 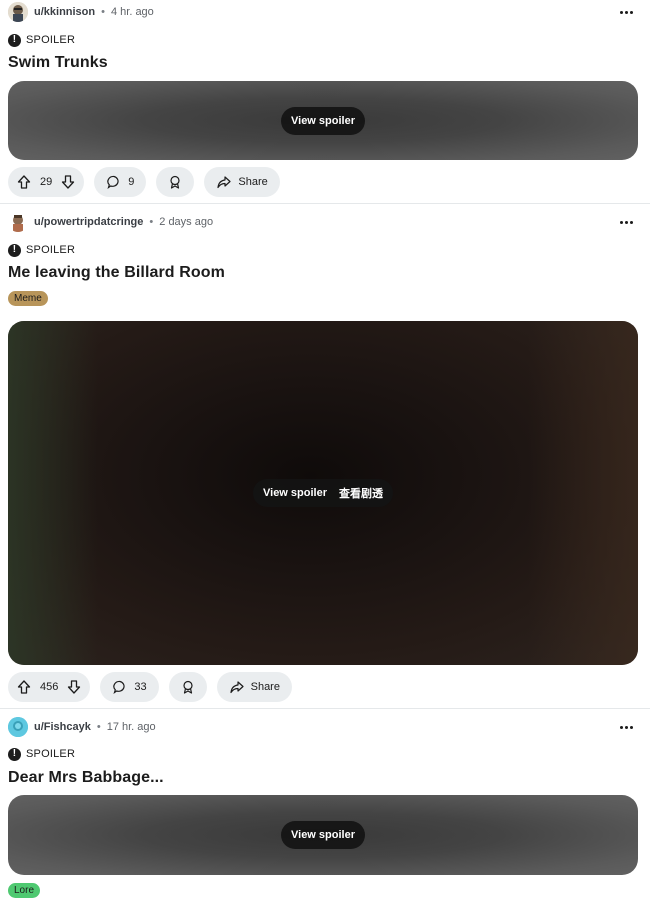 What do you see at coordinates (116, 273) in the screenshot?
I see `post-title: Me leaving the Billard Room` at bounding box center [116, 273].